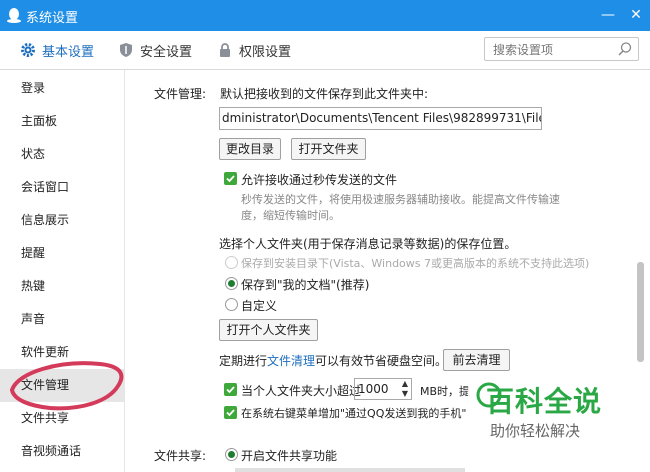  What do you see at coordinates (231, 262) in the screenshot?
I see `install-dir-radio` at bounding box center [231, 262].